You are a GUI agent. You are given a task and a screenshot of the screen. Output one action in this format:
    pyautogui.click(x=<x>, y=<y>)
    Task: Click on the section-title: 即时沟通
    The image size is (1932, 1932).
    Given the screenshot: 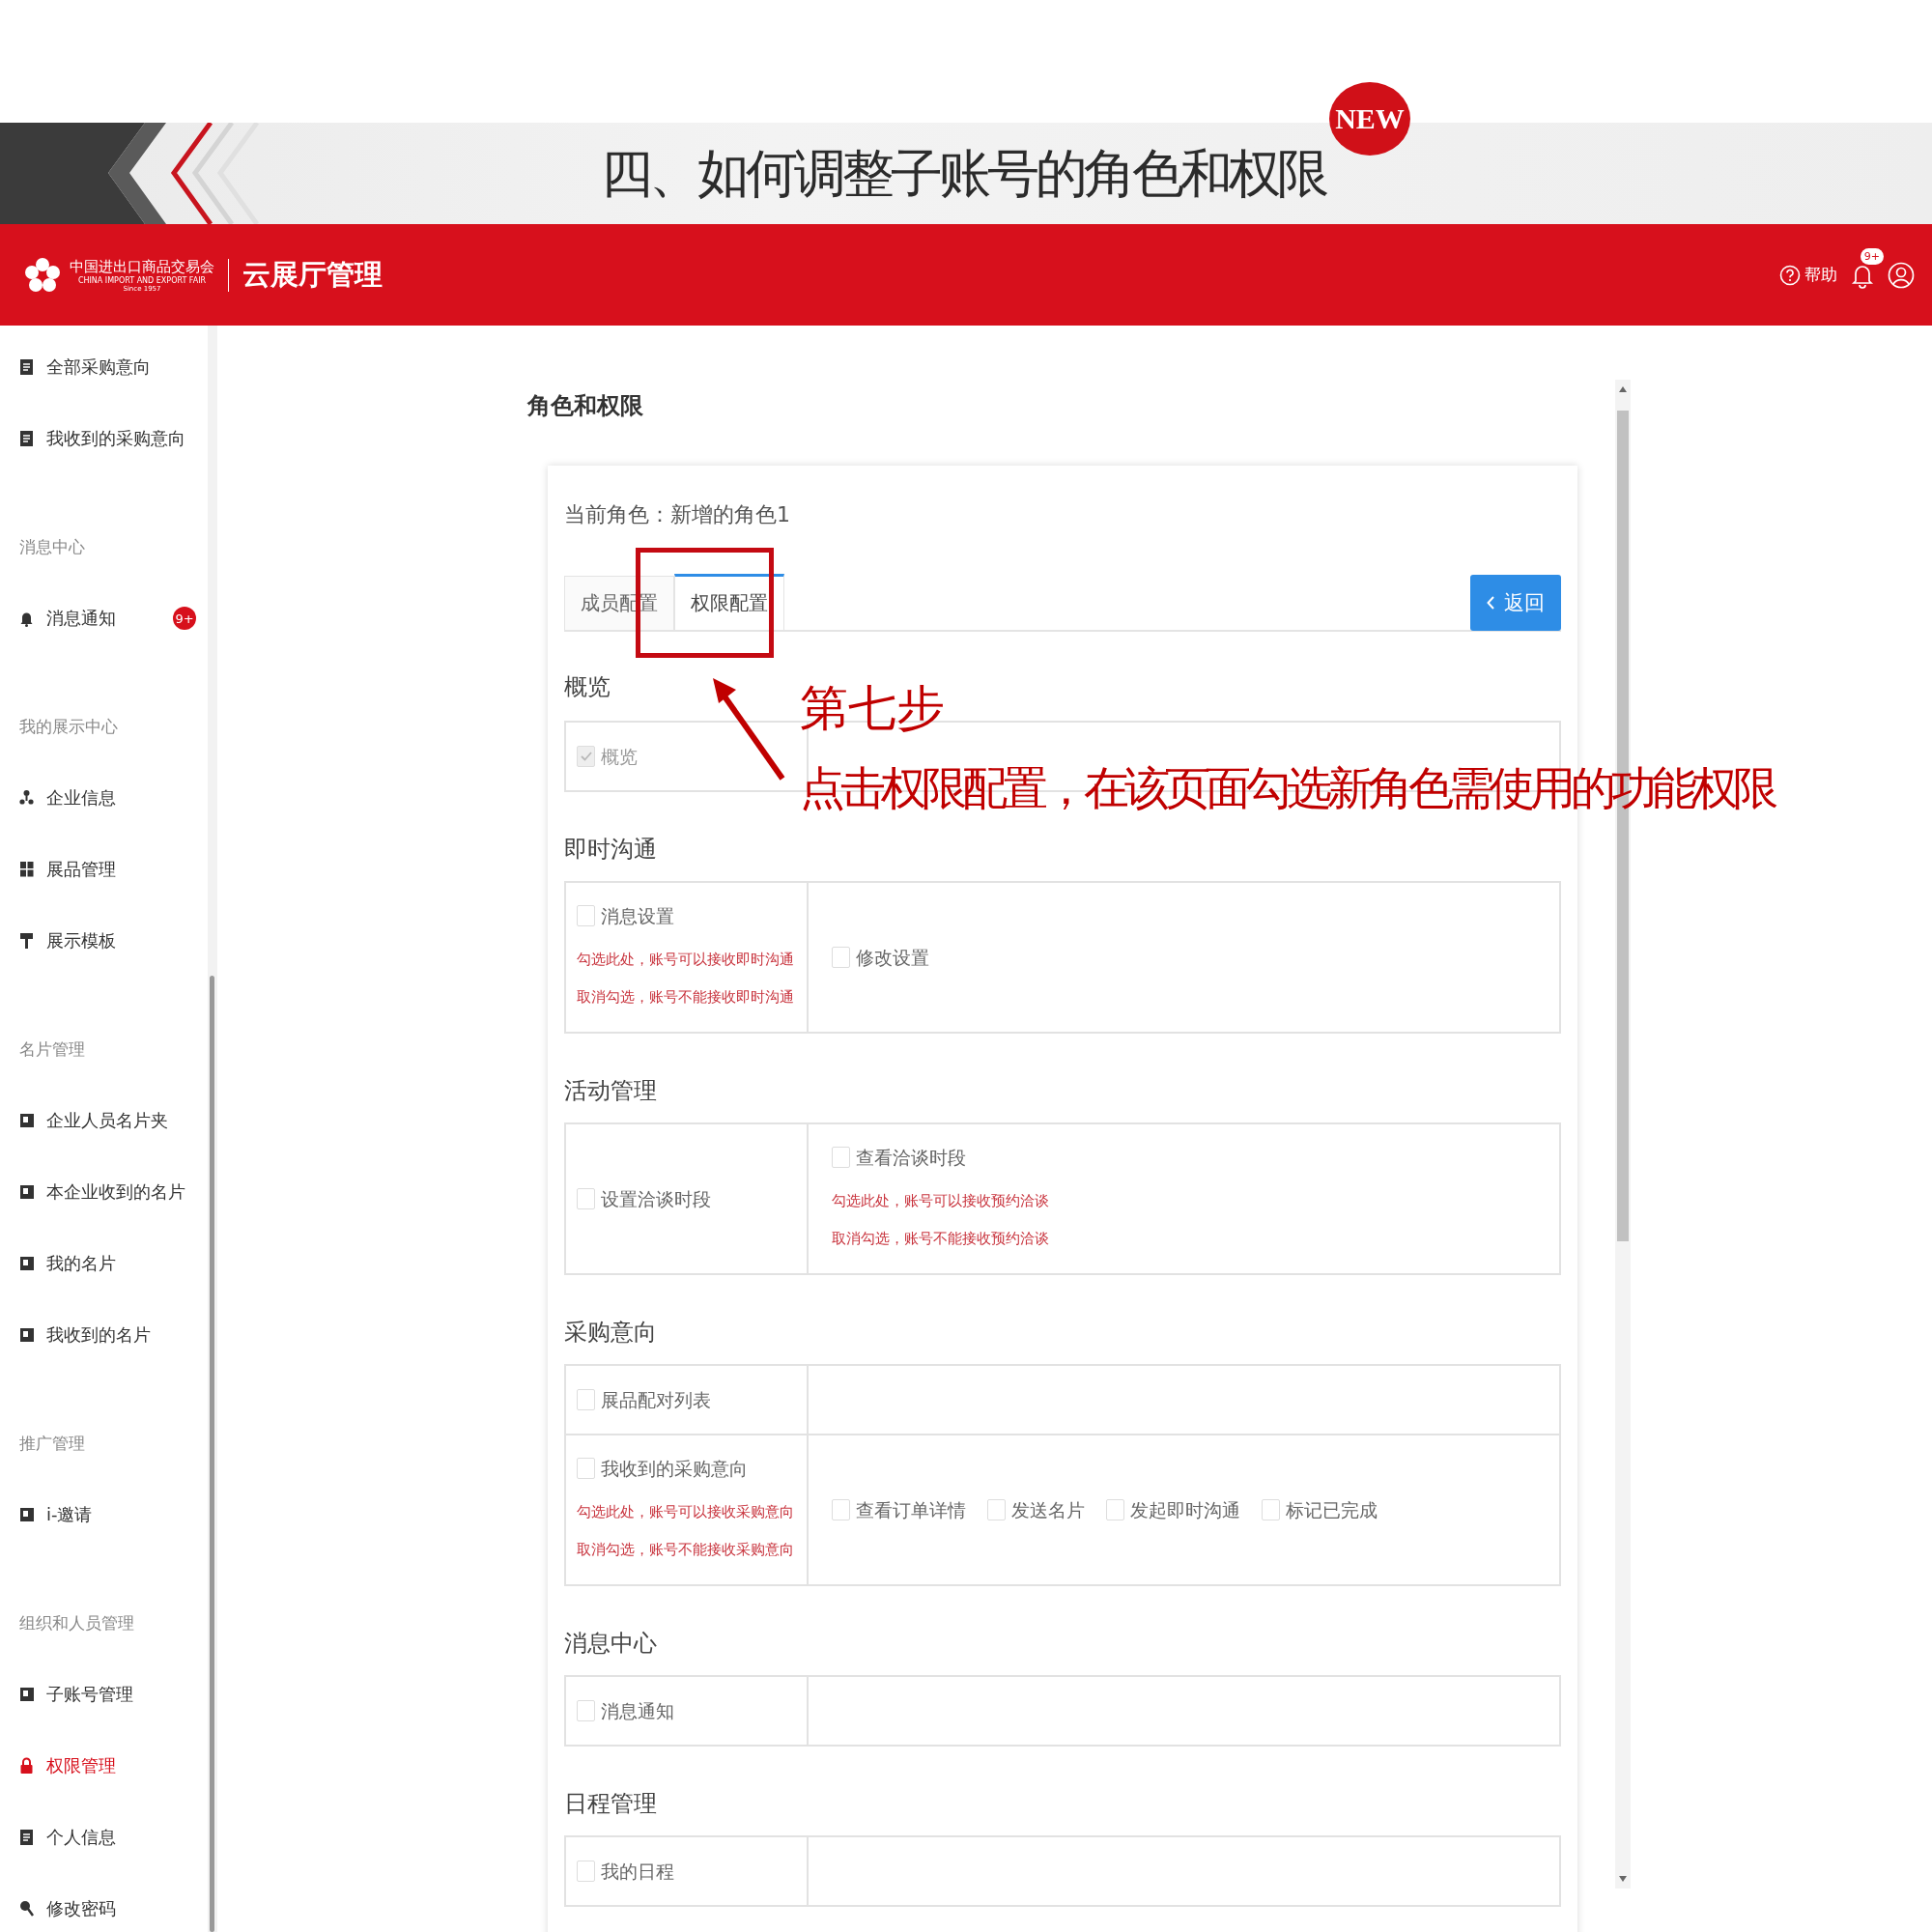 What is the action you would take?
    pyautogui.click(x=610, y=850)
    